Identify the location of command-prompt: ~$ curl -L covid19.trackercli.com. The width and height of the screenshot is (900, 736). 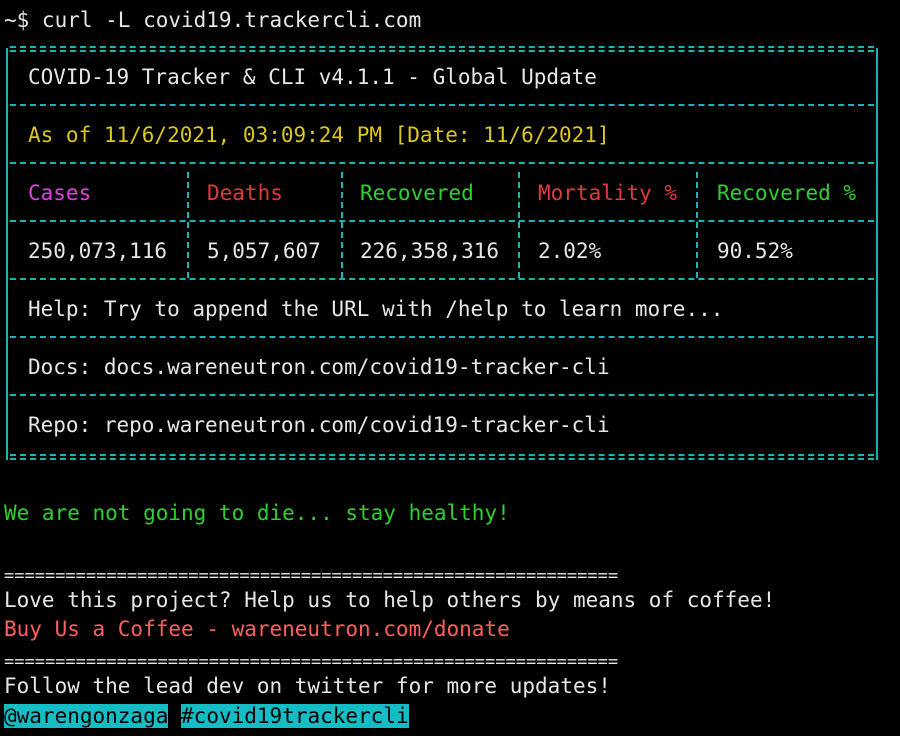
(213, 20).